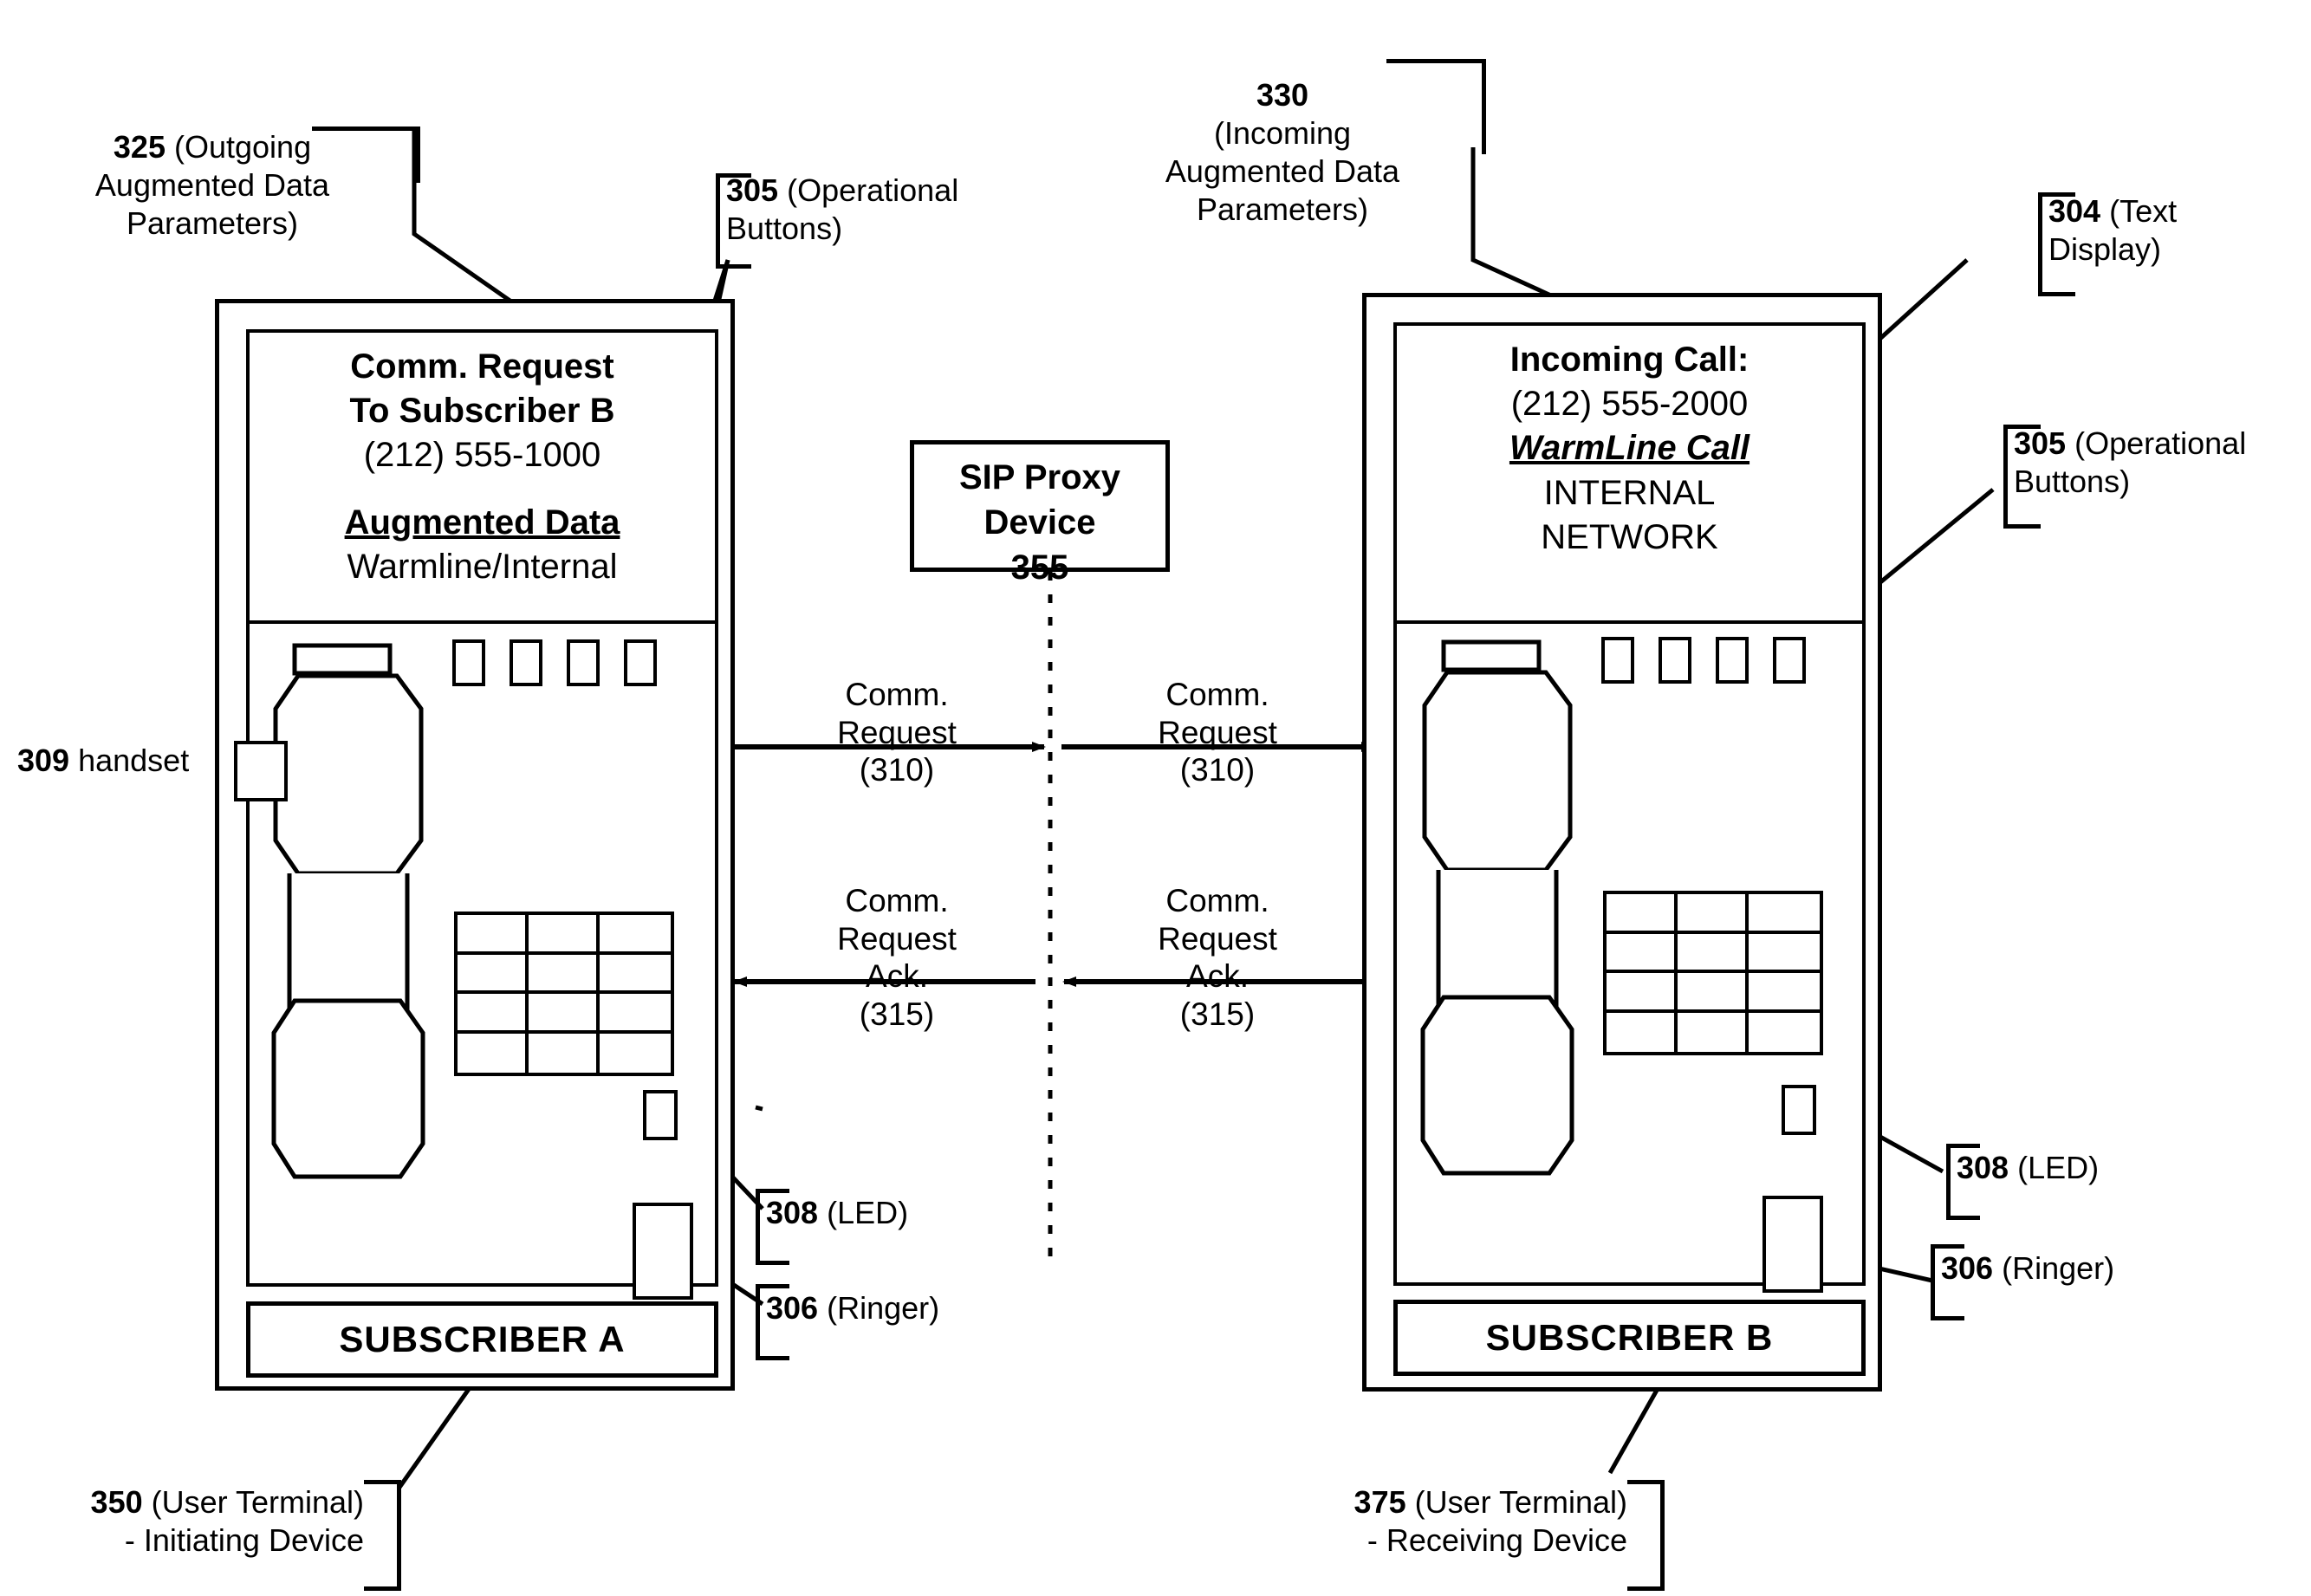 Image resolution: width=2311 pixels, height=1596 pixels. I want to click on message-text-ack-left: Comm. Request Ack. (315), so click(897, 957).